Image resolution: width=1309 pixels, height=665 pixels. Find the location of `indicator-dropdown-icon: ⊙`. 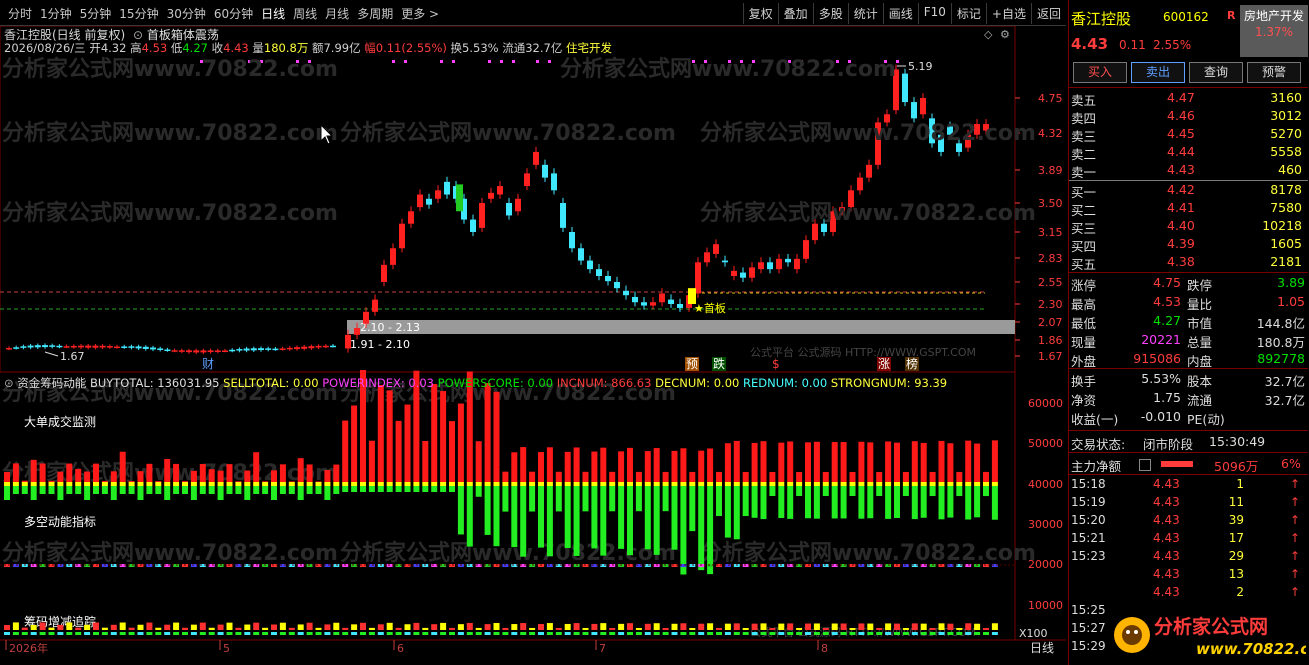

indicator-dropdown-icon: ⊙ is located at coordinates (9, 383).